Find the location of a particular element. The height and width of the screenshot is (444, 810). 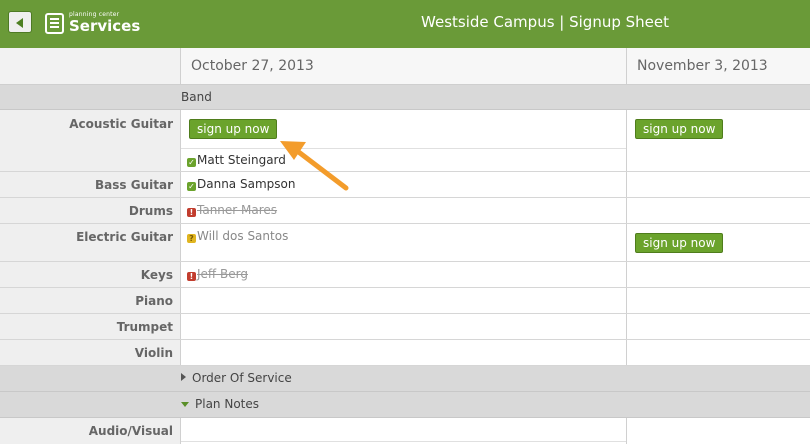

signup-button-electric-nov3: sign up now is located at coordinates (679, 243).